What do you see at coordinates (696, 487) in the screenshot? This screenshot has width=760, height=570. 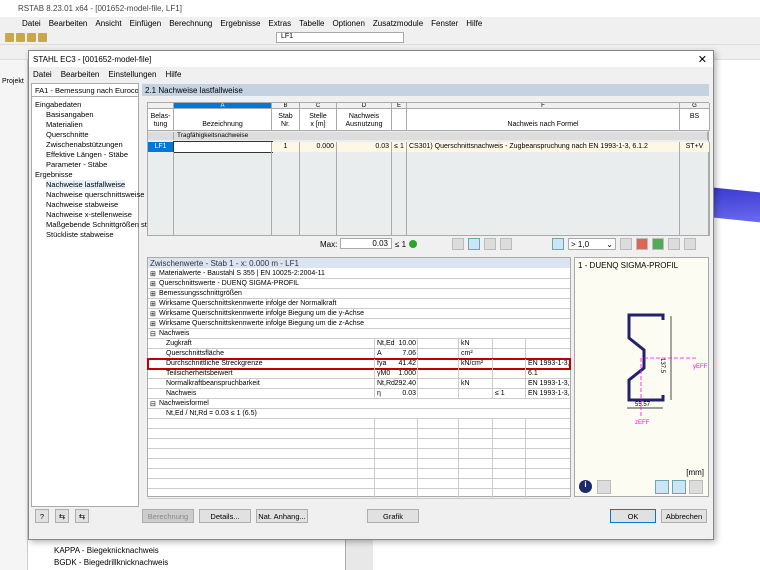 I see `zoom-icon` at bounding box center [696, 487].